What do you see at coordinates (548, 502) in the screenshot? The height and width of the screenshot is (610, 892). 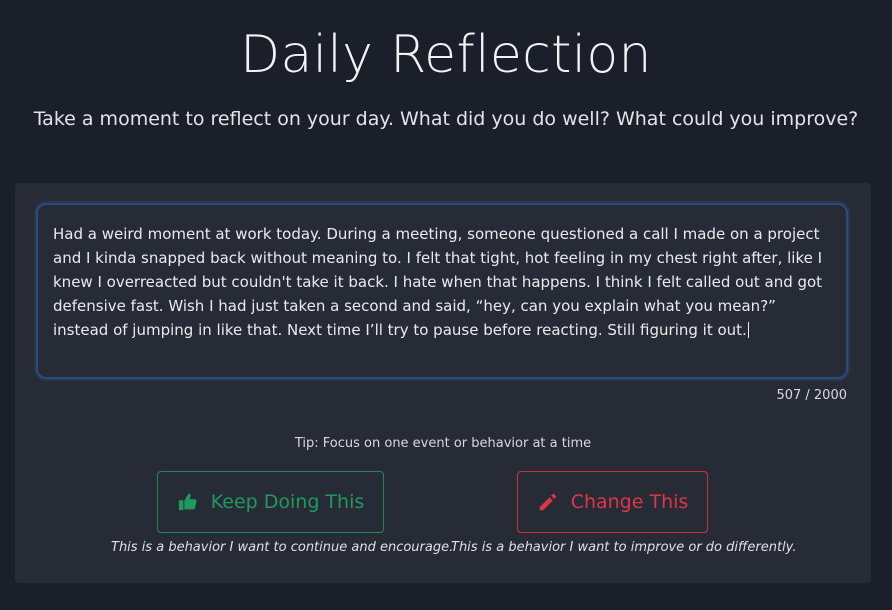 I see `pencil-icon` at bounding box center [548, 502].